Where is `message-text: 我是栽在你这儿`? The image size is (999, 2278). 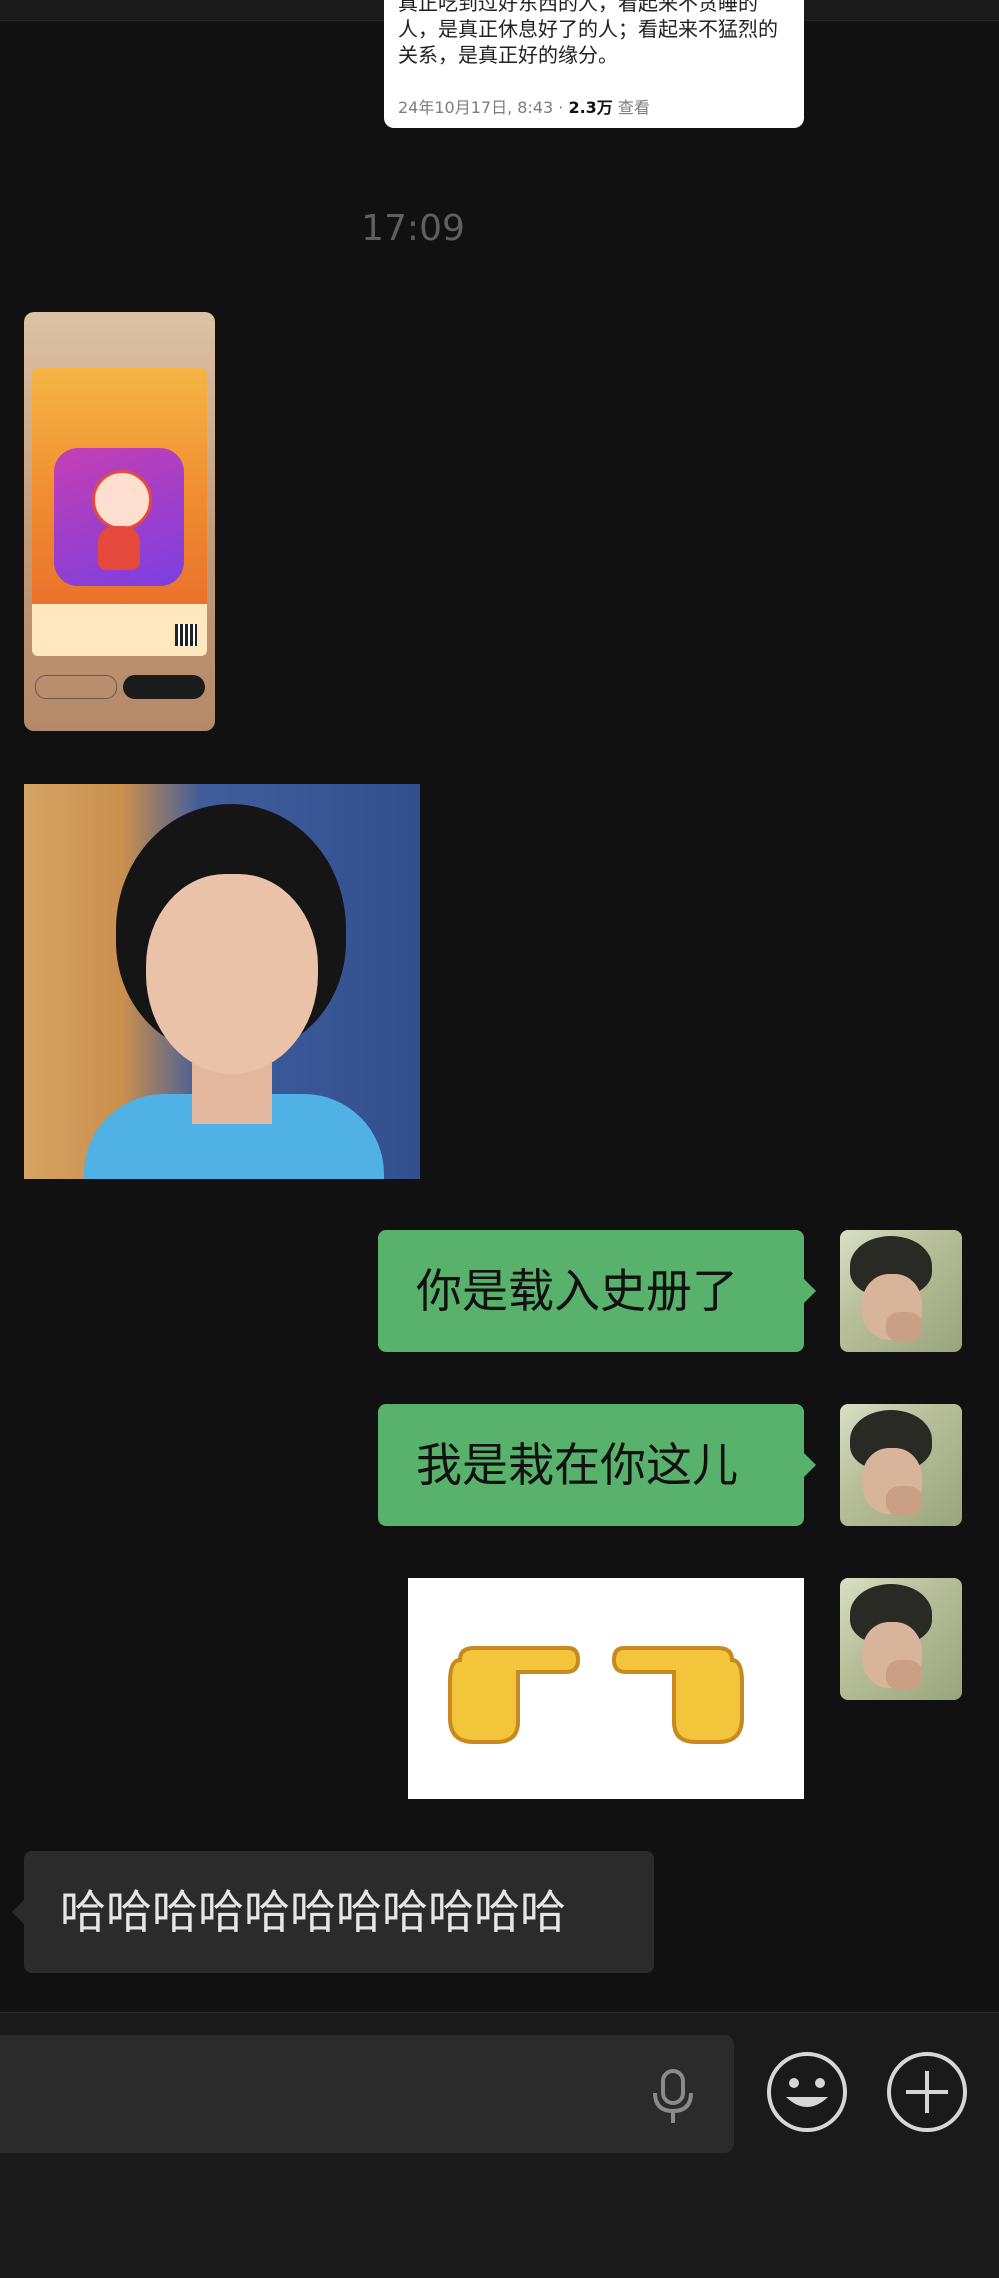 message-text: 我是栽在你这儿 is located at coordinates (577, 1465).